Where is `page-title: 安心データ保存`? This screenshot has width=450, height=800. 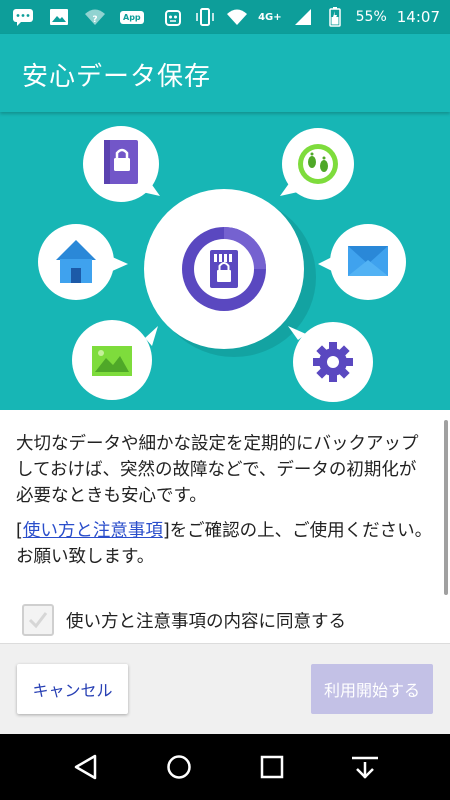
page-title: 安心データ保存 is located at coordinates (117, 77).